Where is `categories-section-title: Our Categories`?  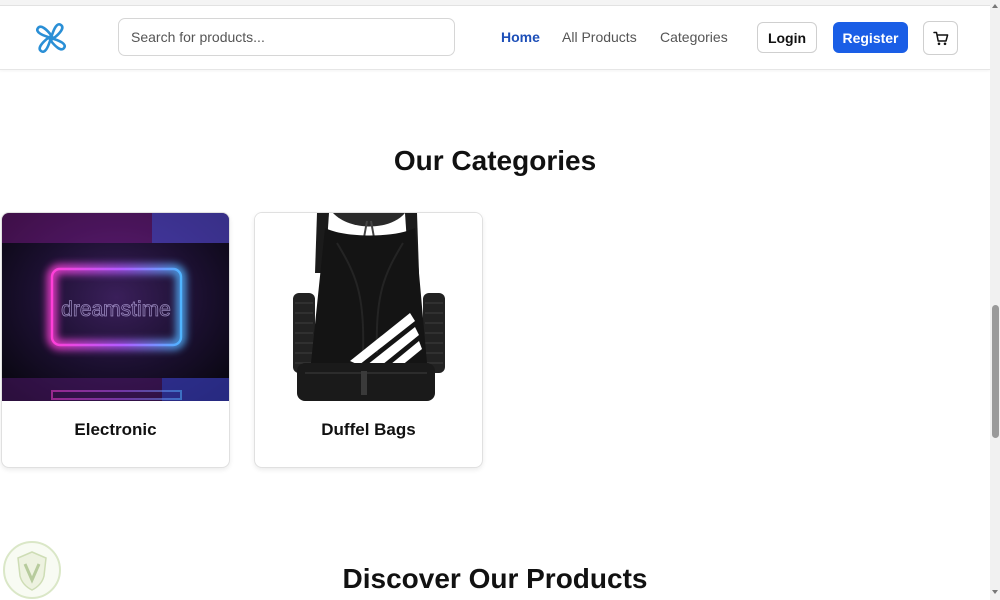
categories-section-title: Our Categories is located at coordinates (495, 160).